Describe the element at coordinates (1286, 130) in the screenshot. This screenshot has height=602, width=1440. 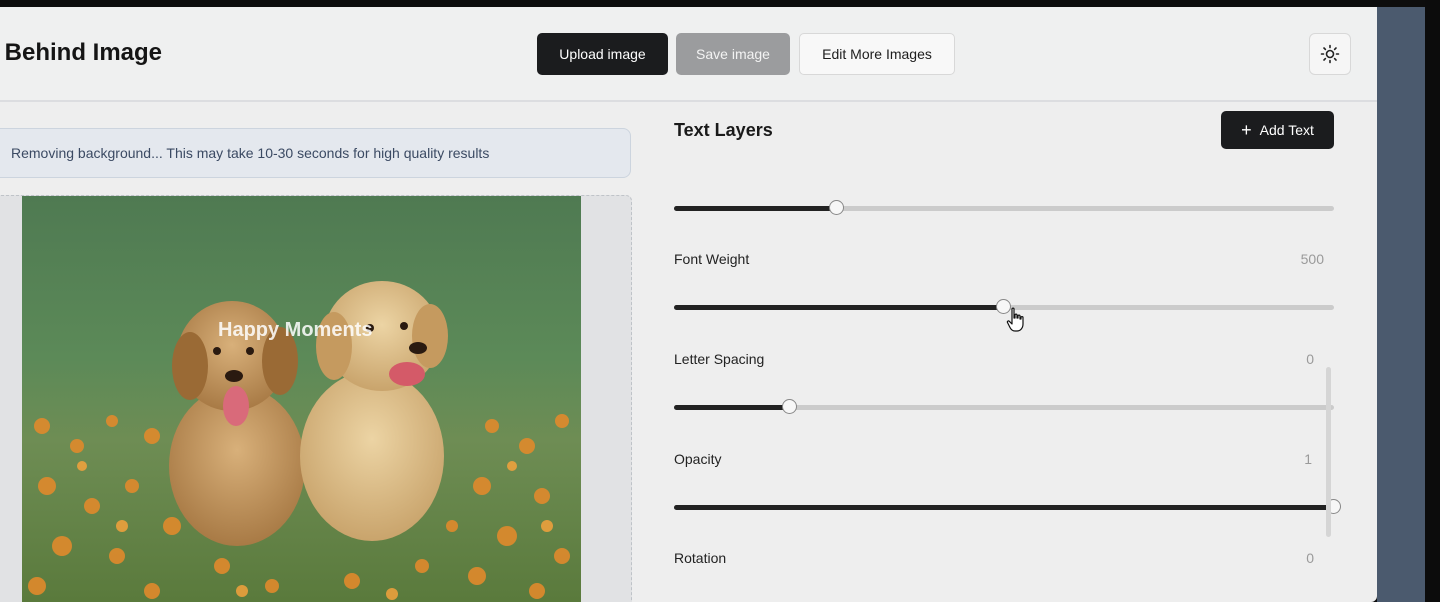
I see `add-text-label: Add Text` at that location.